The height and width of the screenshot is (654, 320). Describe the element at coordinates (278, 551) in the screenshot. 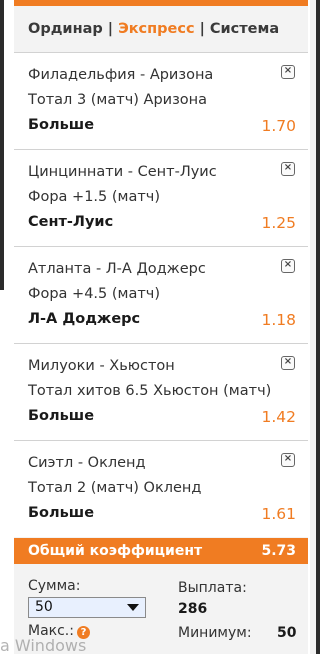

I see `total-odds-value: 5.73` at that location.